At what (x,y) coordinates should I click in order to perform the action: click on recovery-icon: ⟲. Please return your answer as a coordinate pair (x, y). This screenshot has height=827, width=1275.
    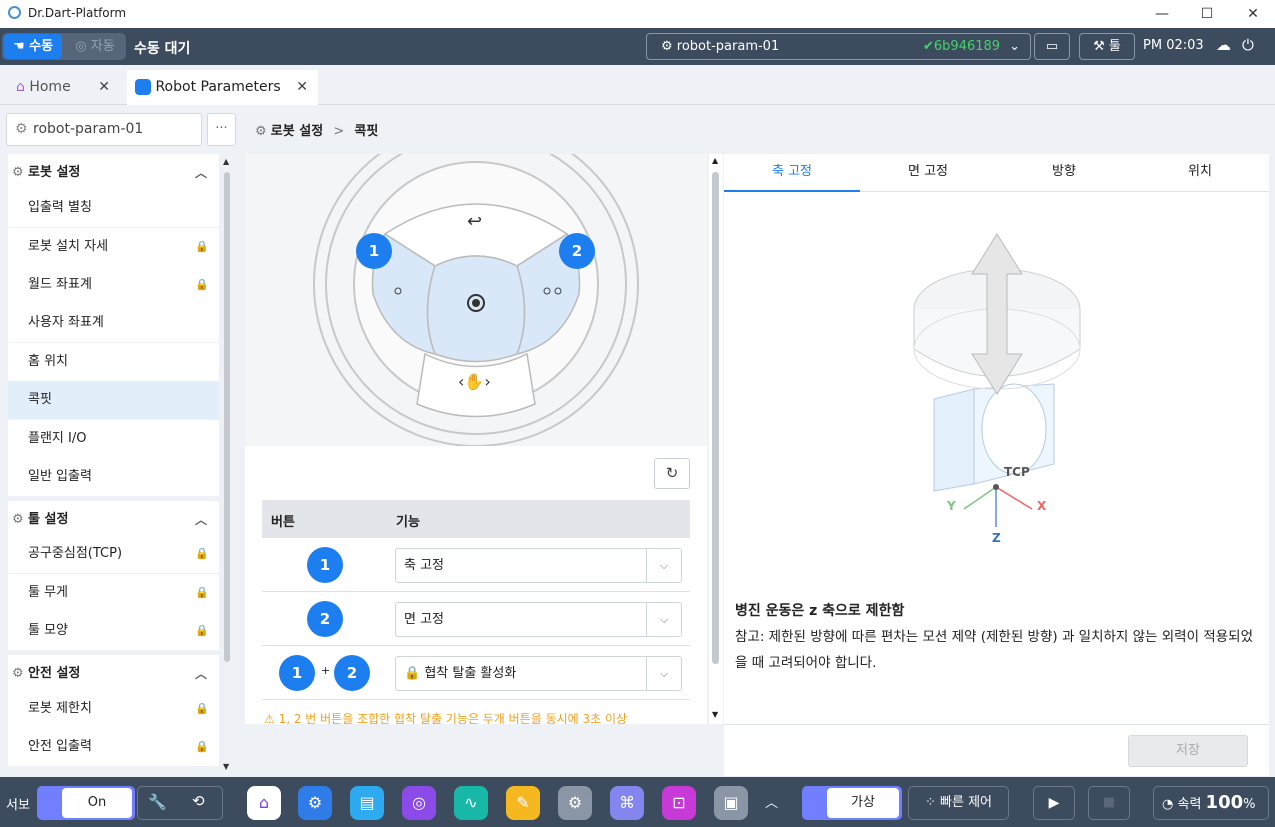
    Looking at the image, I should click on (198, 801).